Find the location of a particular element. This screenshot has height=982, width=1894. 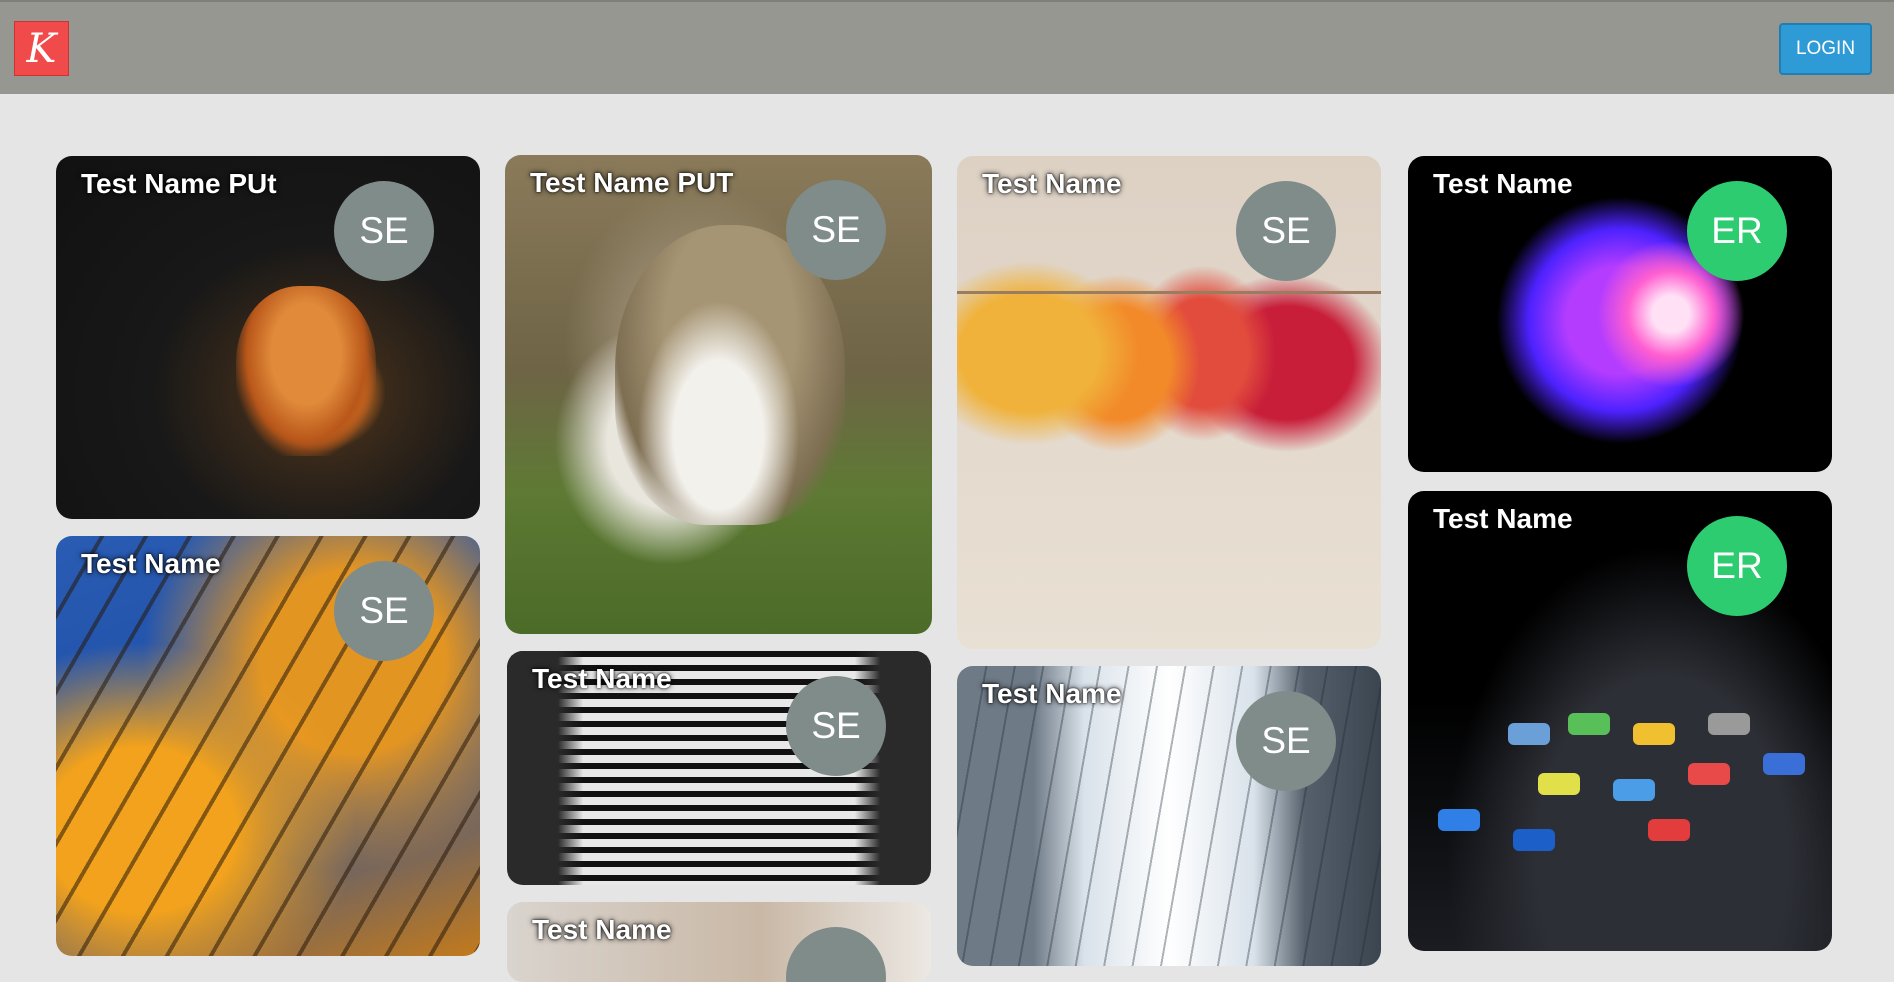

author-avatar is located at coordinates (836, 954).